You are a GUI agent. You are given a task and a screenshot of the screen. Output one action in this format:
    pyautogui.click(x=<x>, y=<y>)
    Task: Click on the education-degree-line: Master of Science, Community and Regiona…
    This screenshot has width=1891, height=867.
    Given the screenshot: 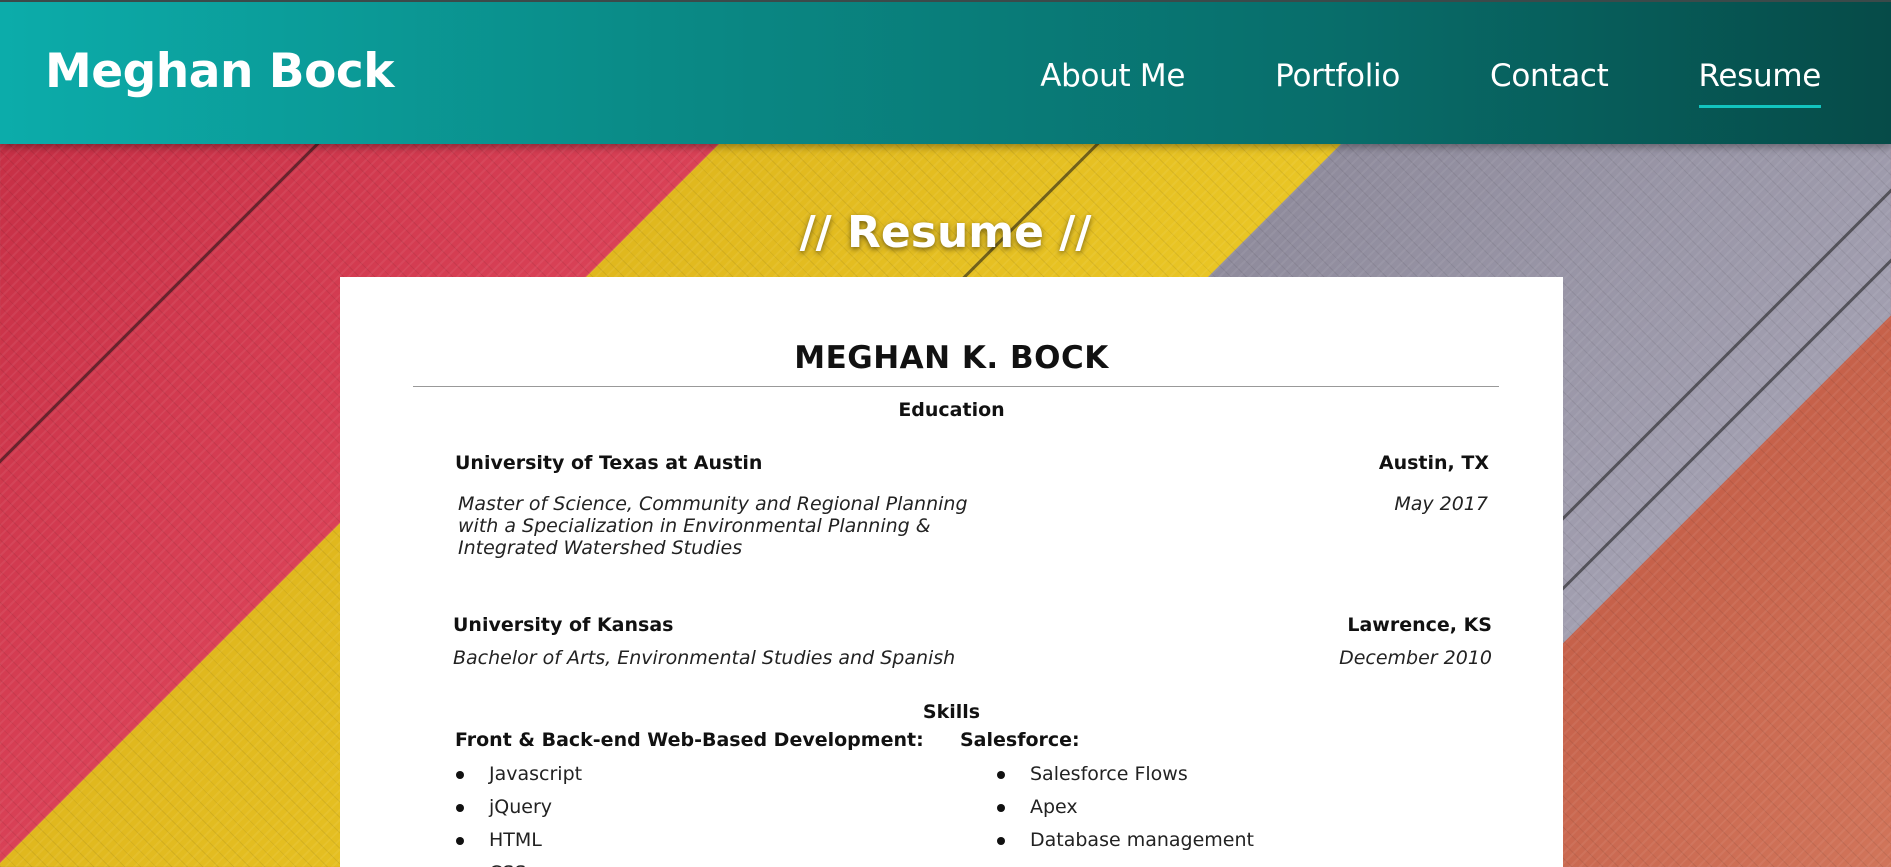 What is the action you would take?
    pyautogui.click(x=713, y=504)
    